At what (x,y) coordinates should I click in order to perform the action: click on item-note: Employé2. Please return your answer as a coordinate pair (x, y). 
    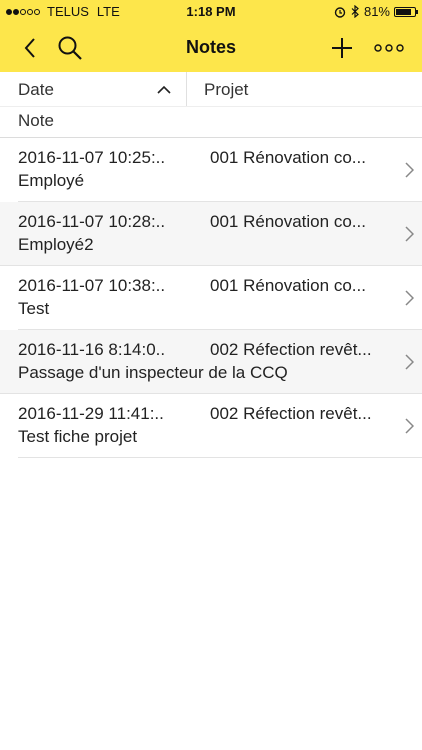
    Looking at the image, I should click on (56, 244).